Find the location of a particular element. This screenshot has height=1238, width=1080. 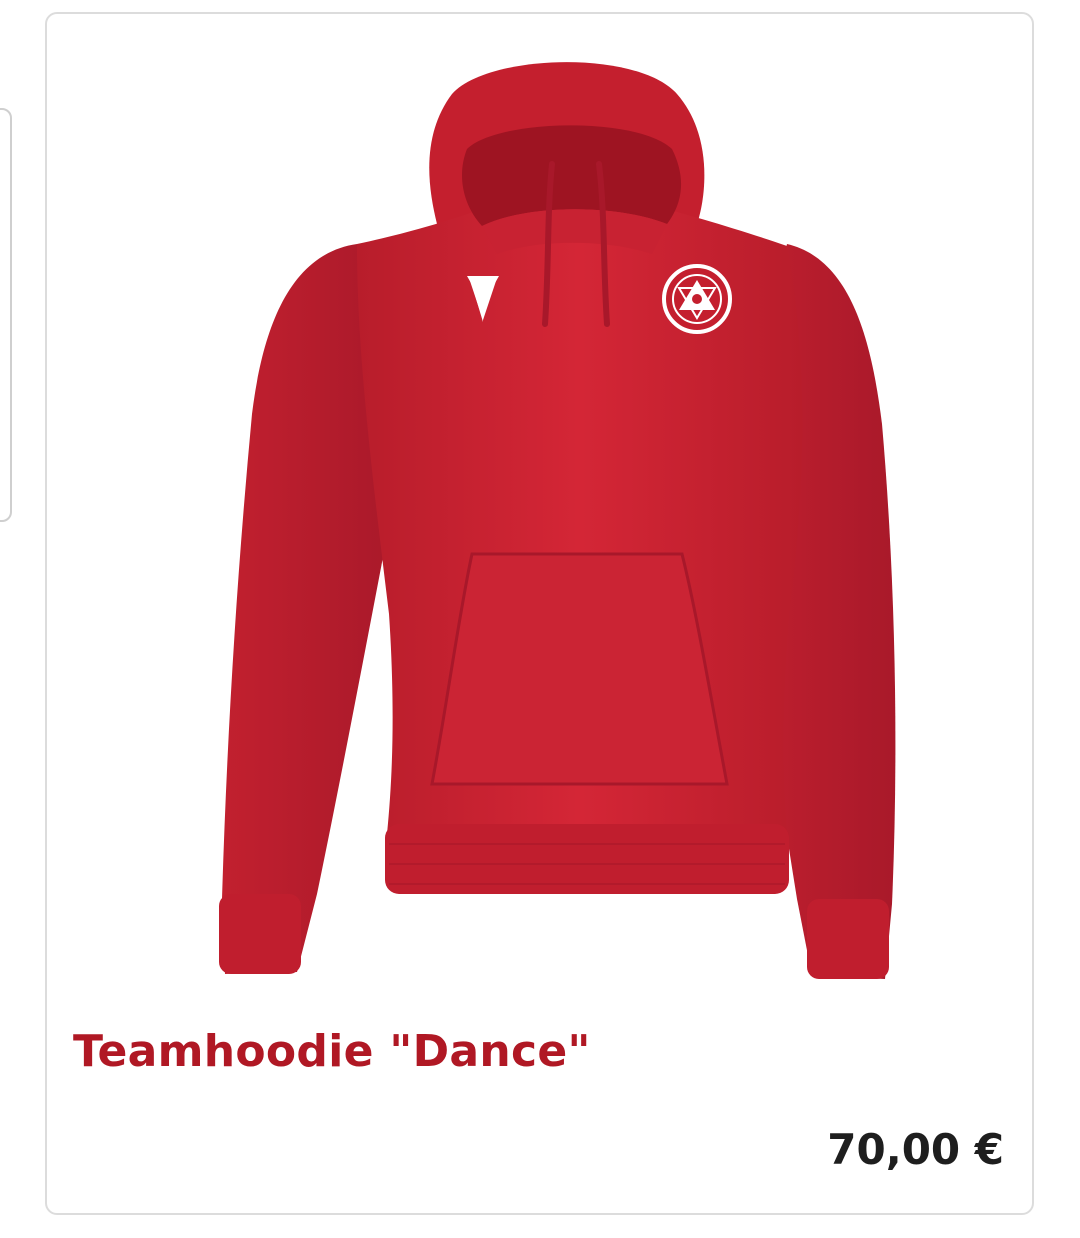

club-crest-icon is located at coordinates (697, 299).